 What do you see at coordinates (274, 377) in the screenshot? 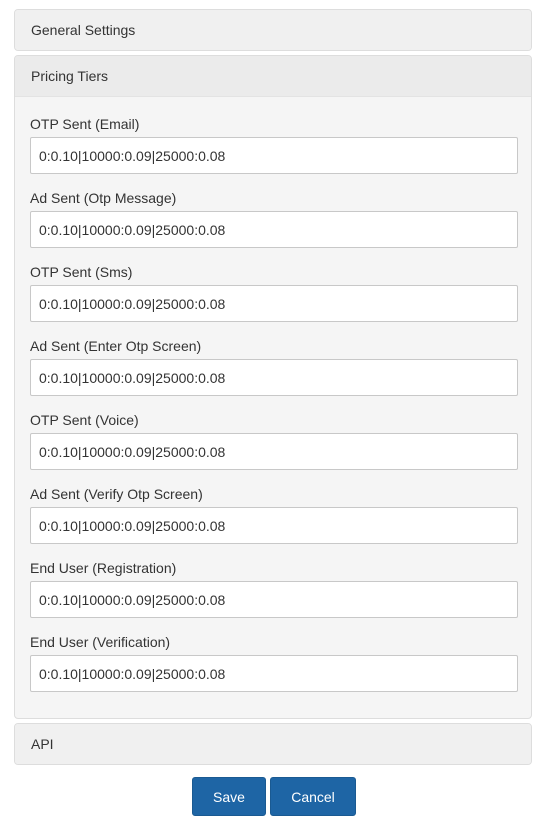
I see `ad-sent-enter-otp-screen-input` at bounding box center [274, 377].